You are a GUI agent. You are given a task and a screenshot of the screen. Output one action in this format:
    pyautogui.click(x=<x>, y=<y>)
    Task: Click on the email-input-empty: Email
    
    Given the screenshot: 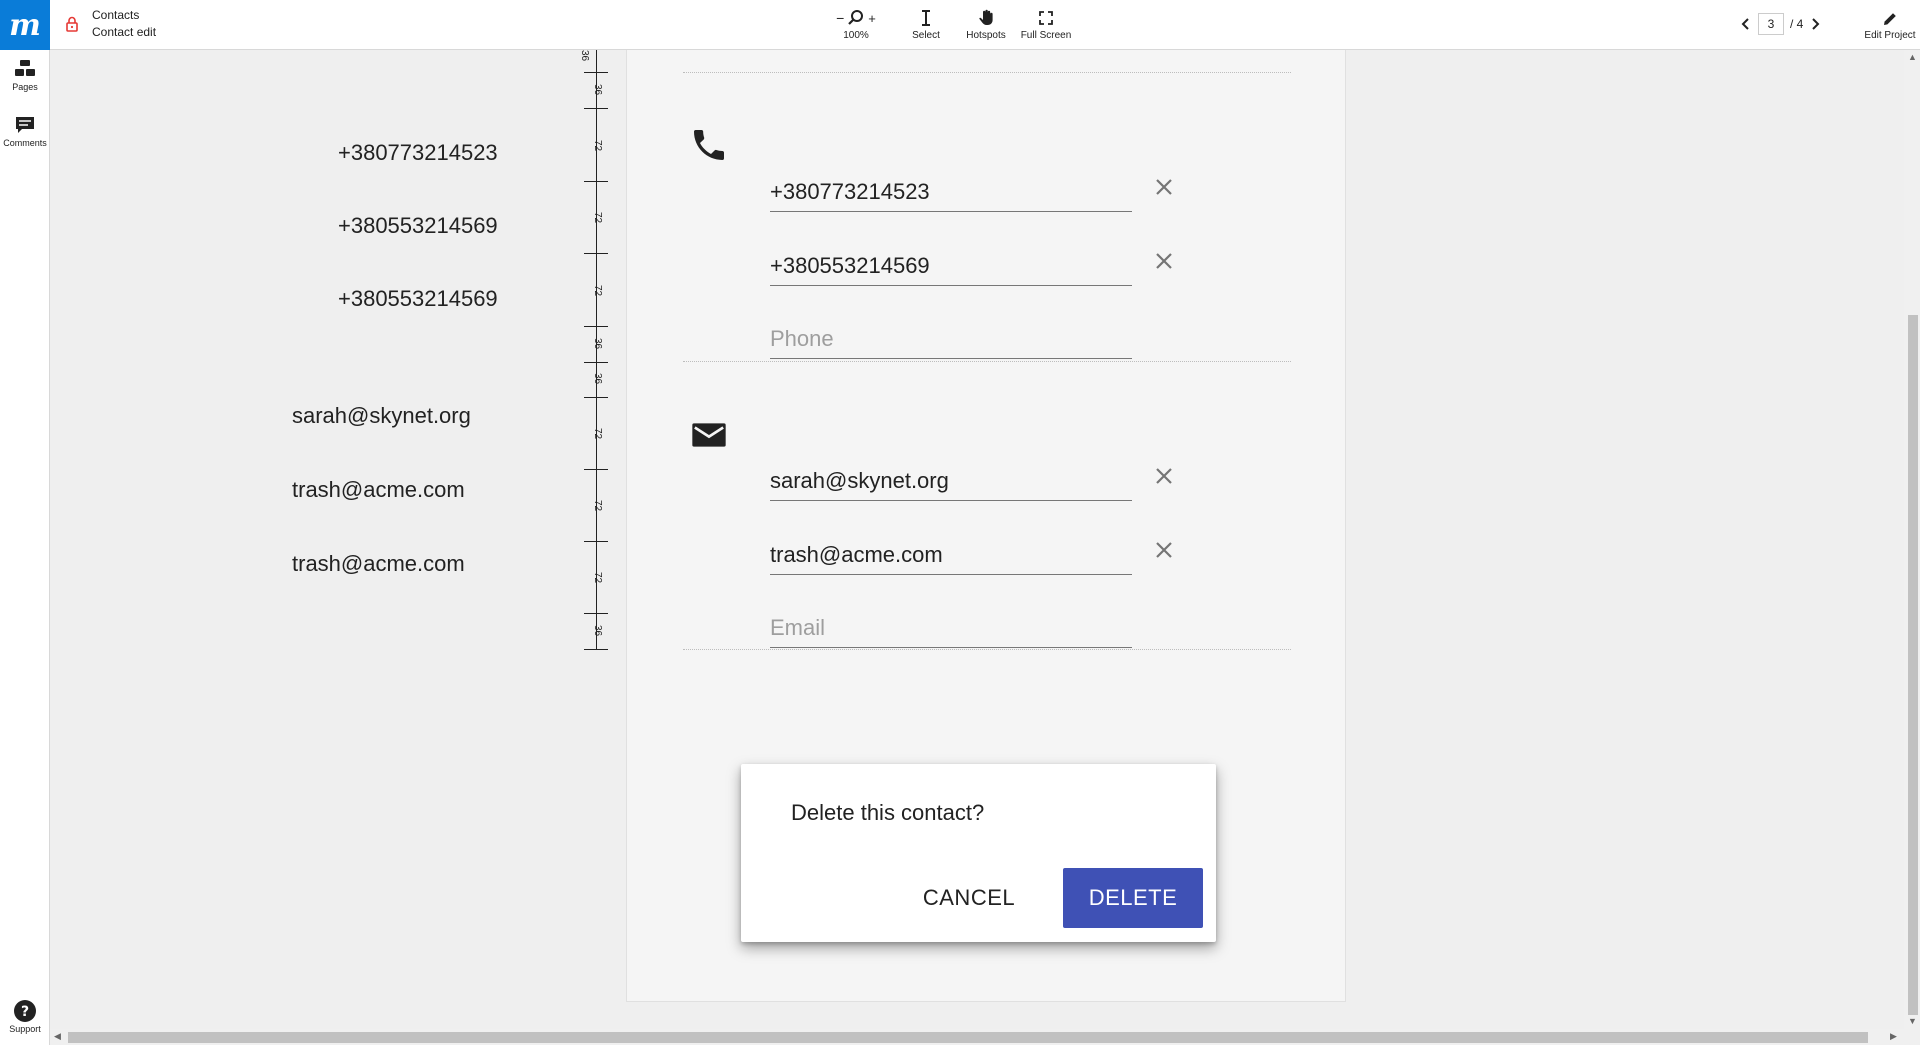 What is the action you would take?
    pyautogui.click(x=951, y=623)
    